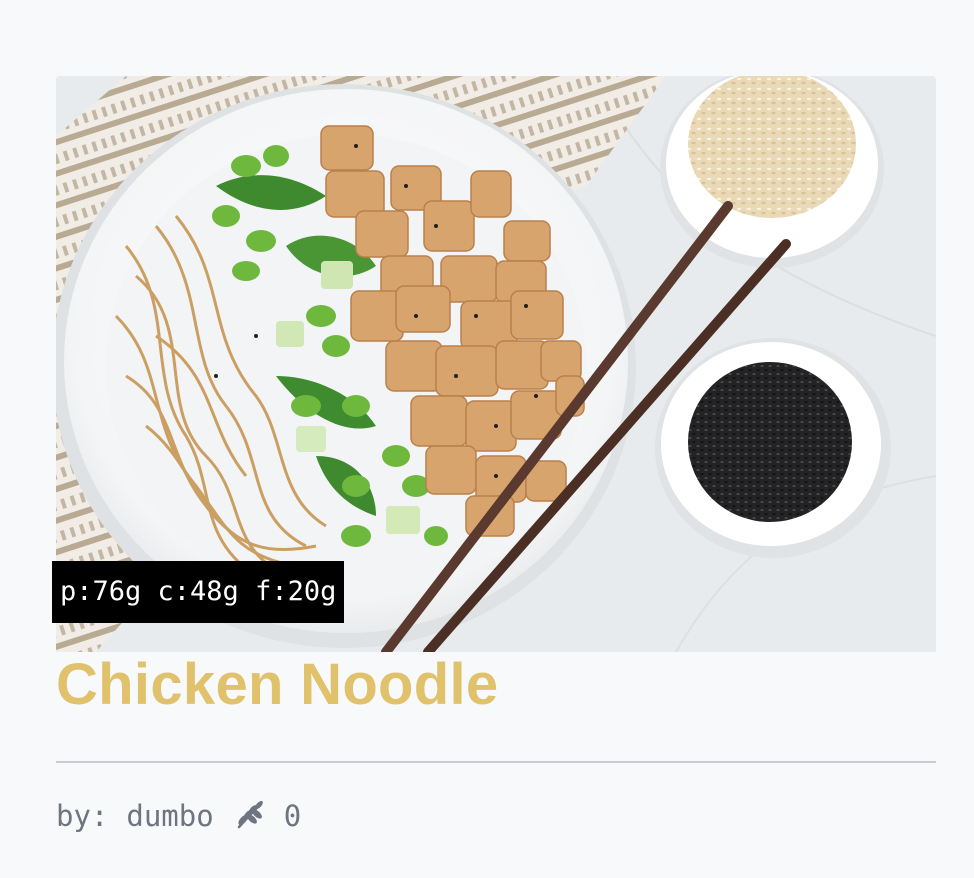 The image size is (974, 878). Describe the element at coordinates (198, 592) in the screenshot. I see `macros-badge: p:76g c:48g f:20g` at that location.